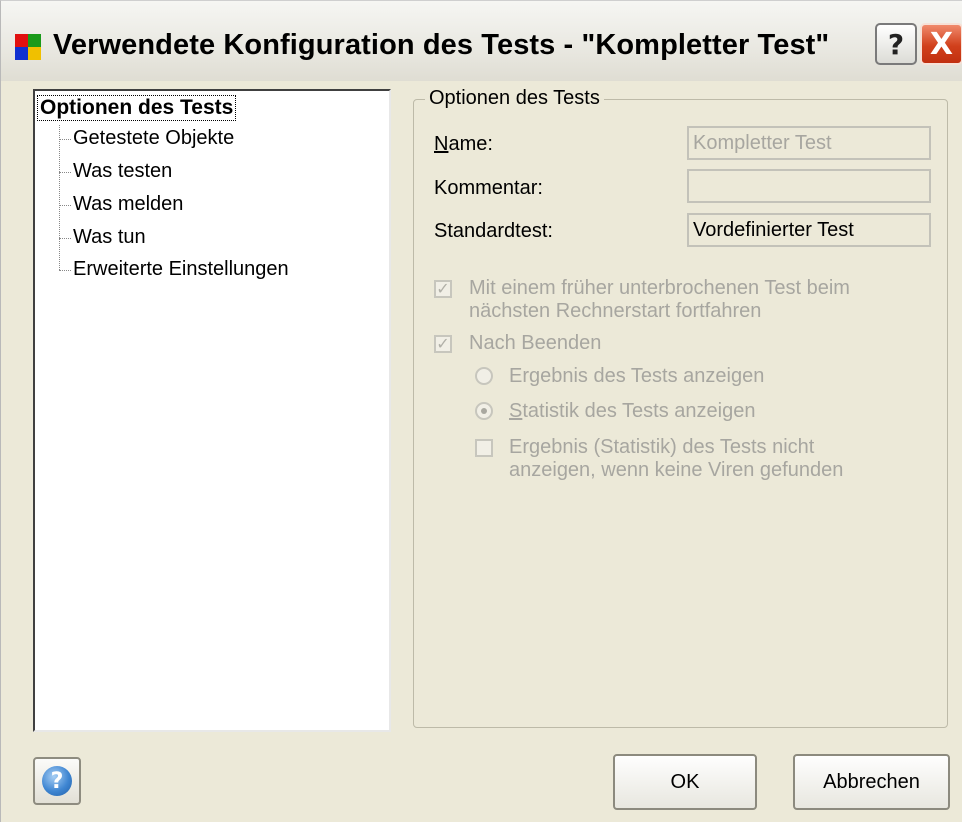 The height and width of the screenshot is (822, 962). Describe the element at coordinates (463, 144) in the screenshot. I see `name-label: Name:` at that location.